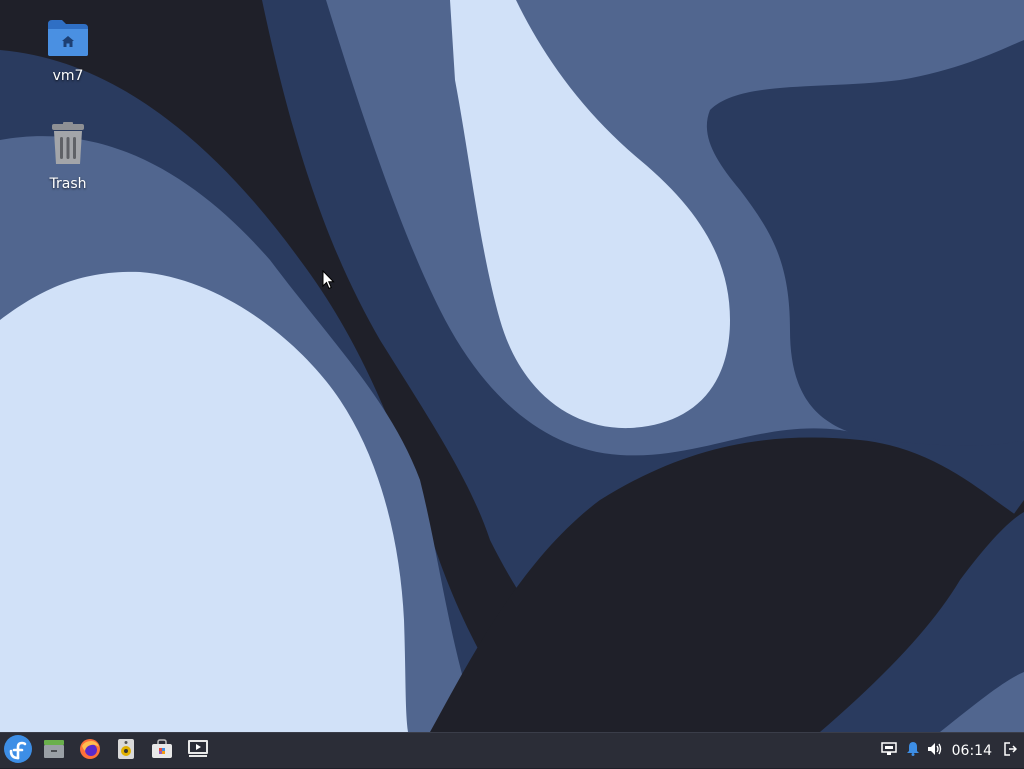  I want to click on network-wired-icon, so click(888, 750).